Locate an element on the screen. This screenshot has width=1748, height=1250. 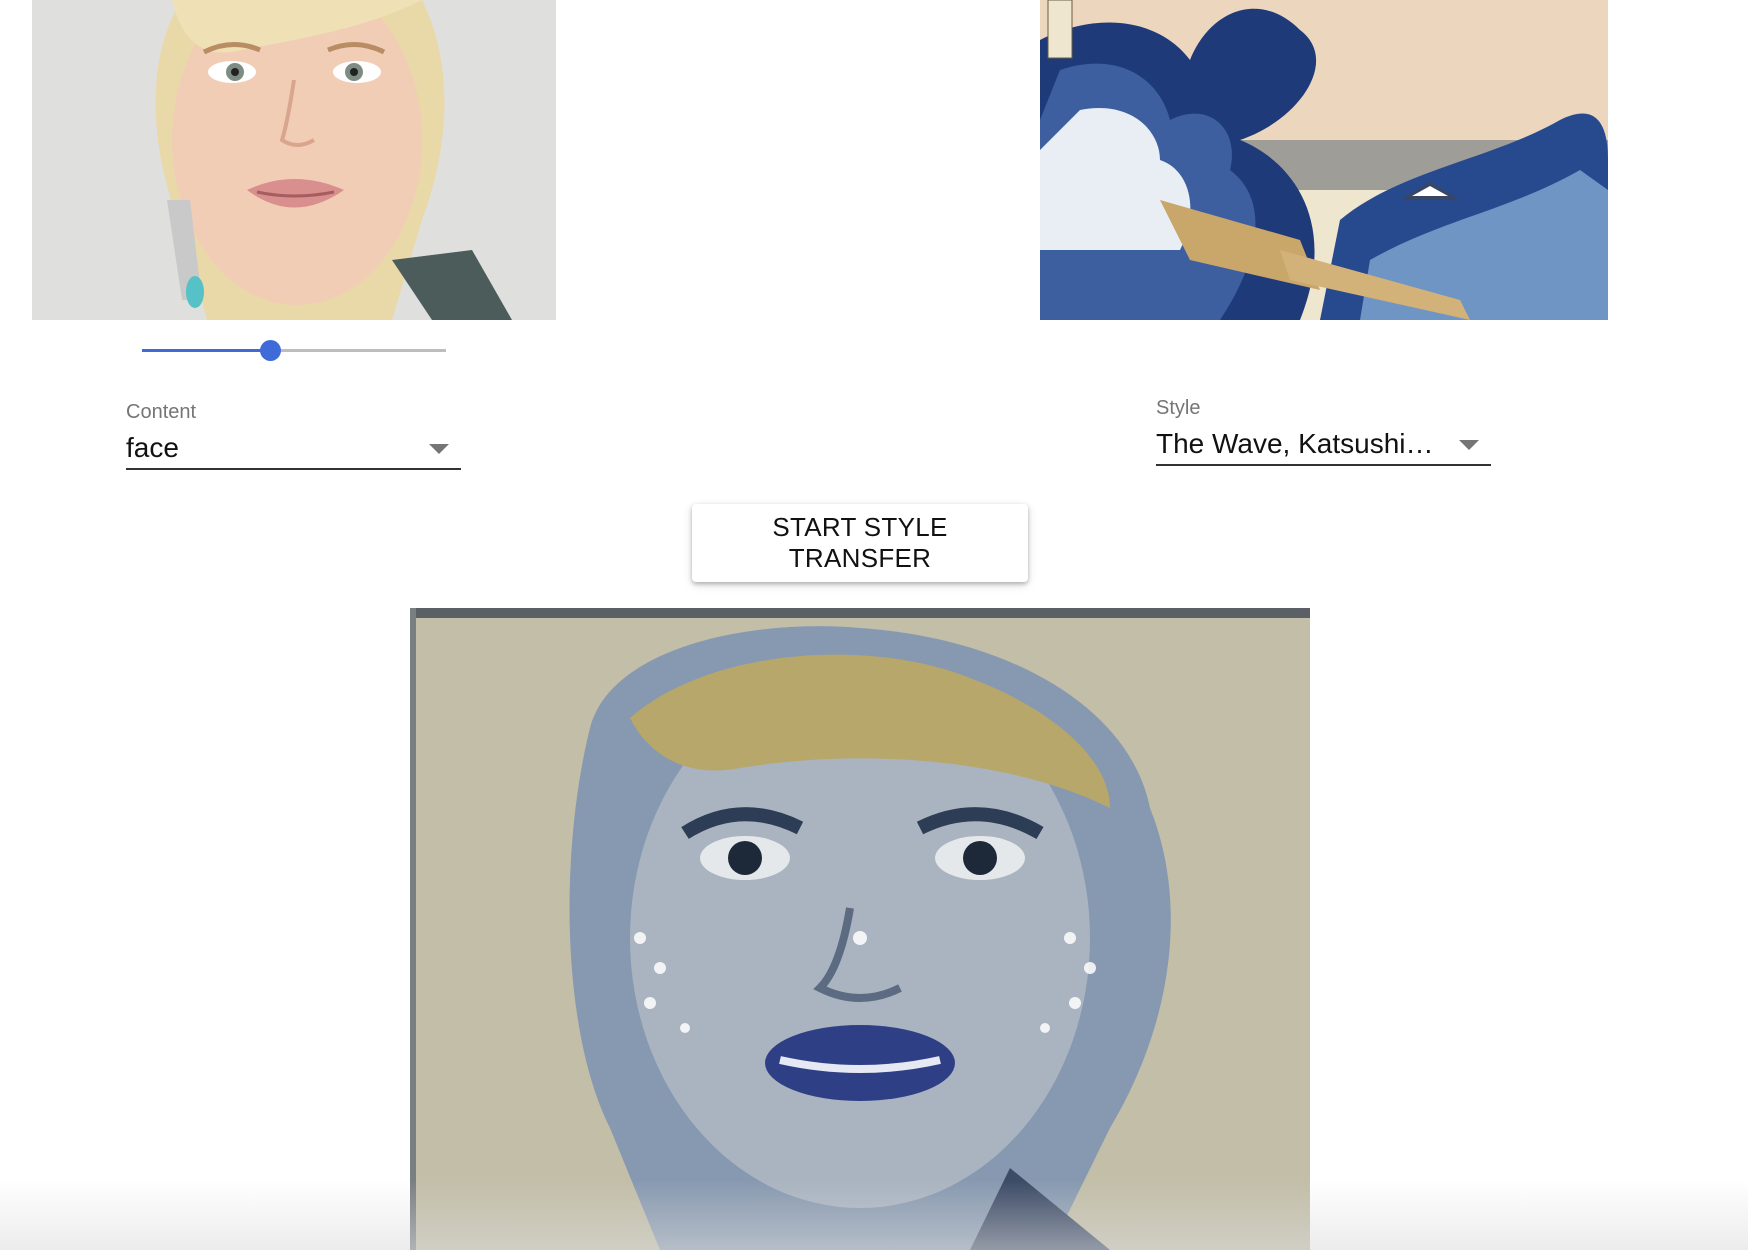
style-image is located at coordinates (1324, 160).